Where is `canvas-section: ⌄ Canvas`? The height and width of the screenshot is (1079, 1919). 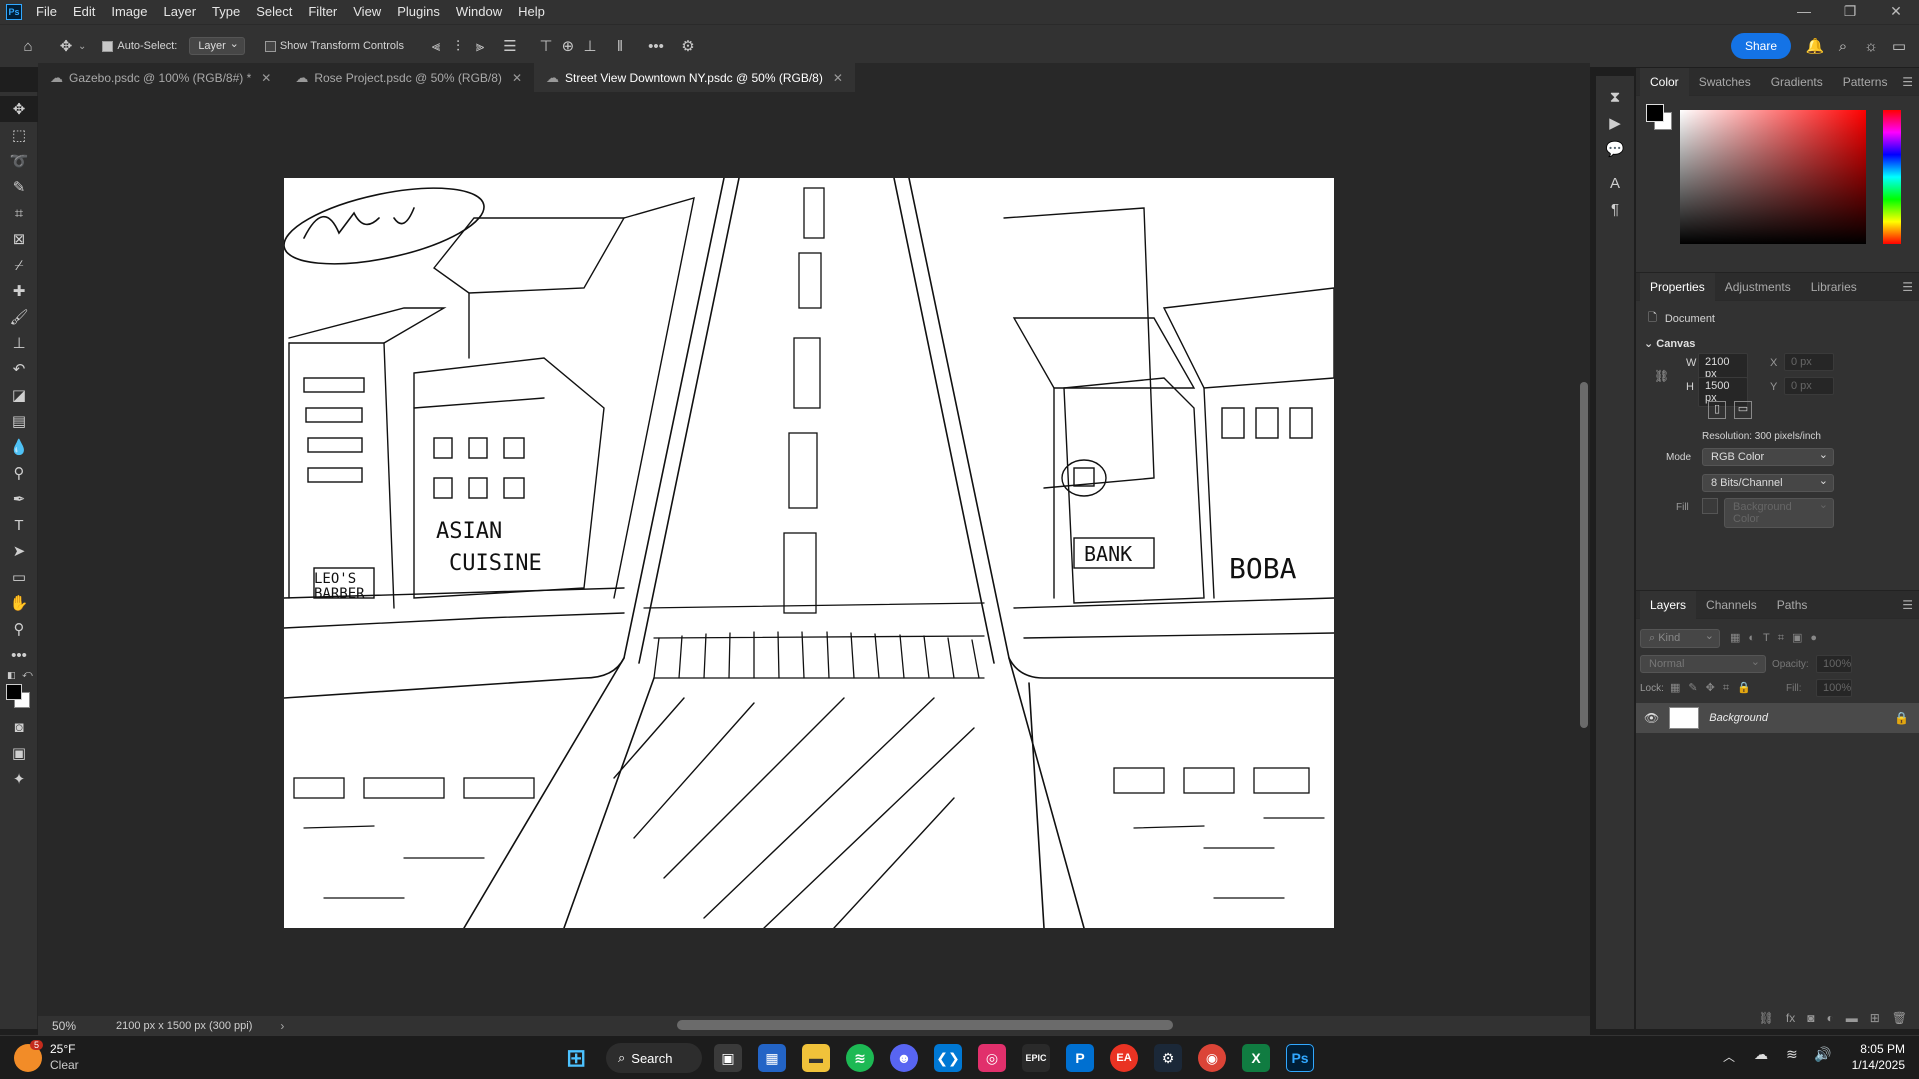
canvas-section: ⌄ Canvas is located at coordinates (1669, 343).